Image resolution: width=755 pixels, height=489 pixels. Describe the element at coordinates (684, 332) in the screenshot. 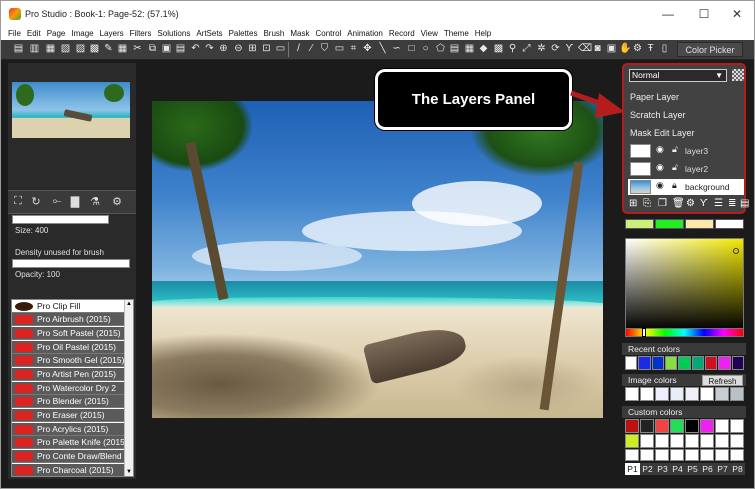

I see `hue-slider` at that location.